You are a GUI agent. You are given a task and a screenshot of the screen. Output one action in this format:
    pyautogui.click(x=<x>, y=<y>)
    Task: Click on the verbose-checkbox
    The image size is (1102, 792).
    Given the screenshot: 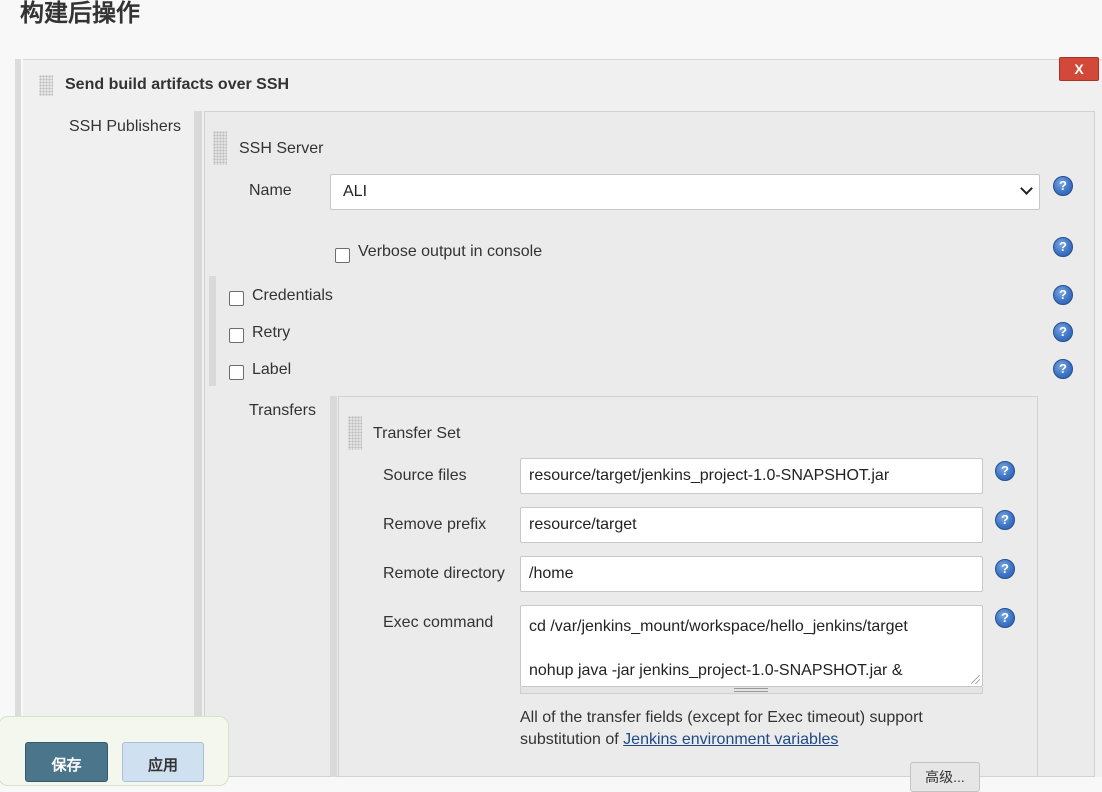 What is the action you would take?
    pyautogui.click(x=342, y=255)
    